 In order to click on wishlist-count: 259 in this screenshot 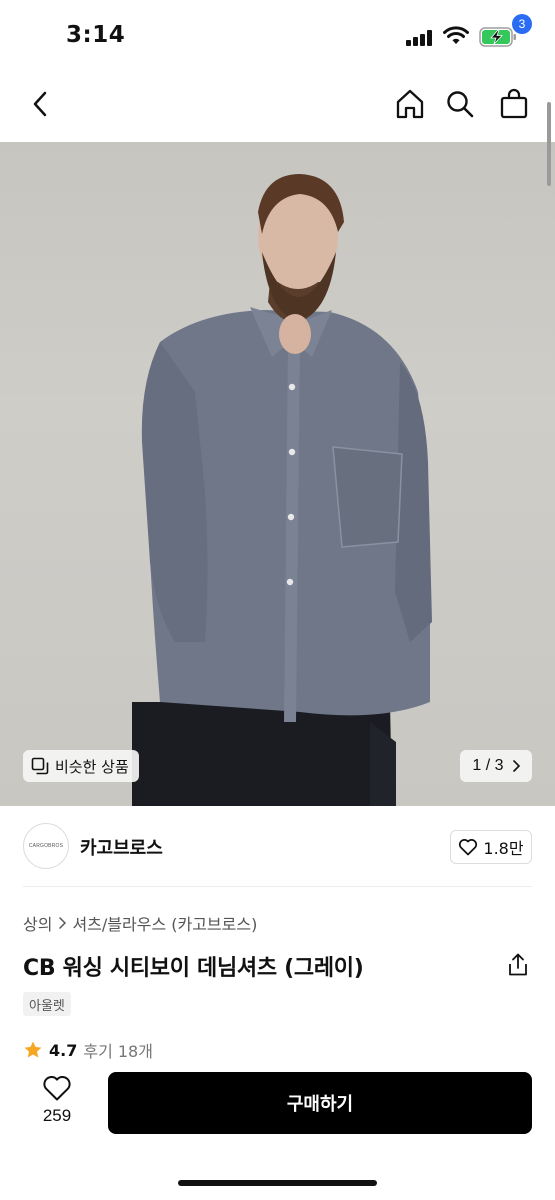, I will do `click(57, 1115)`.